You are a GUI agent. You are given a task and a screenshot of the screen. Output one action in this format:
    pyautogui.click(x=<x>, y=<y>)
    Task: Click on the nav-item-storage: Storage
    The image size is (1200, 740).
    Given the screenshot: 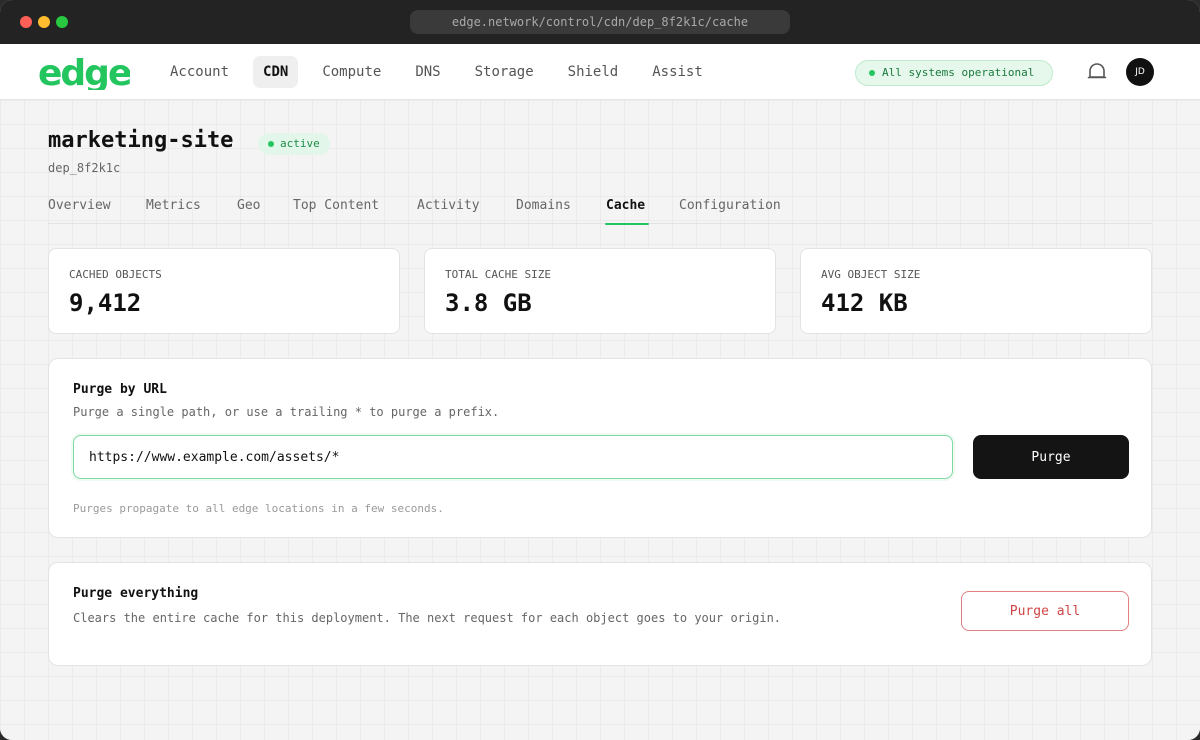 What is the action you would take?
    pyautogui.click(x=504, y=72)
    